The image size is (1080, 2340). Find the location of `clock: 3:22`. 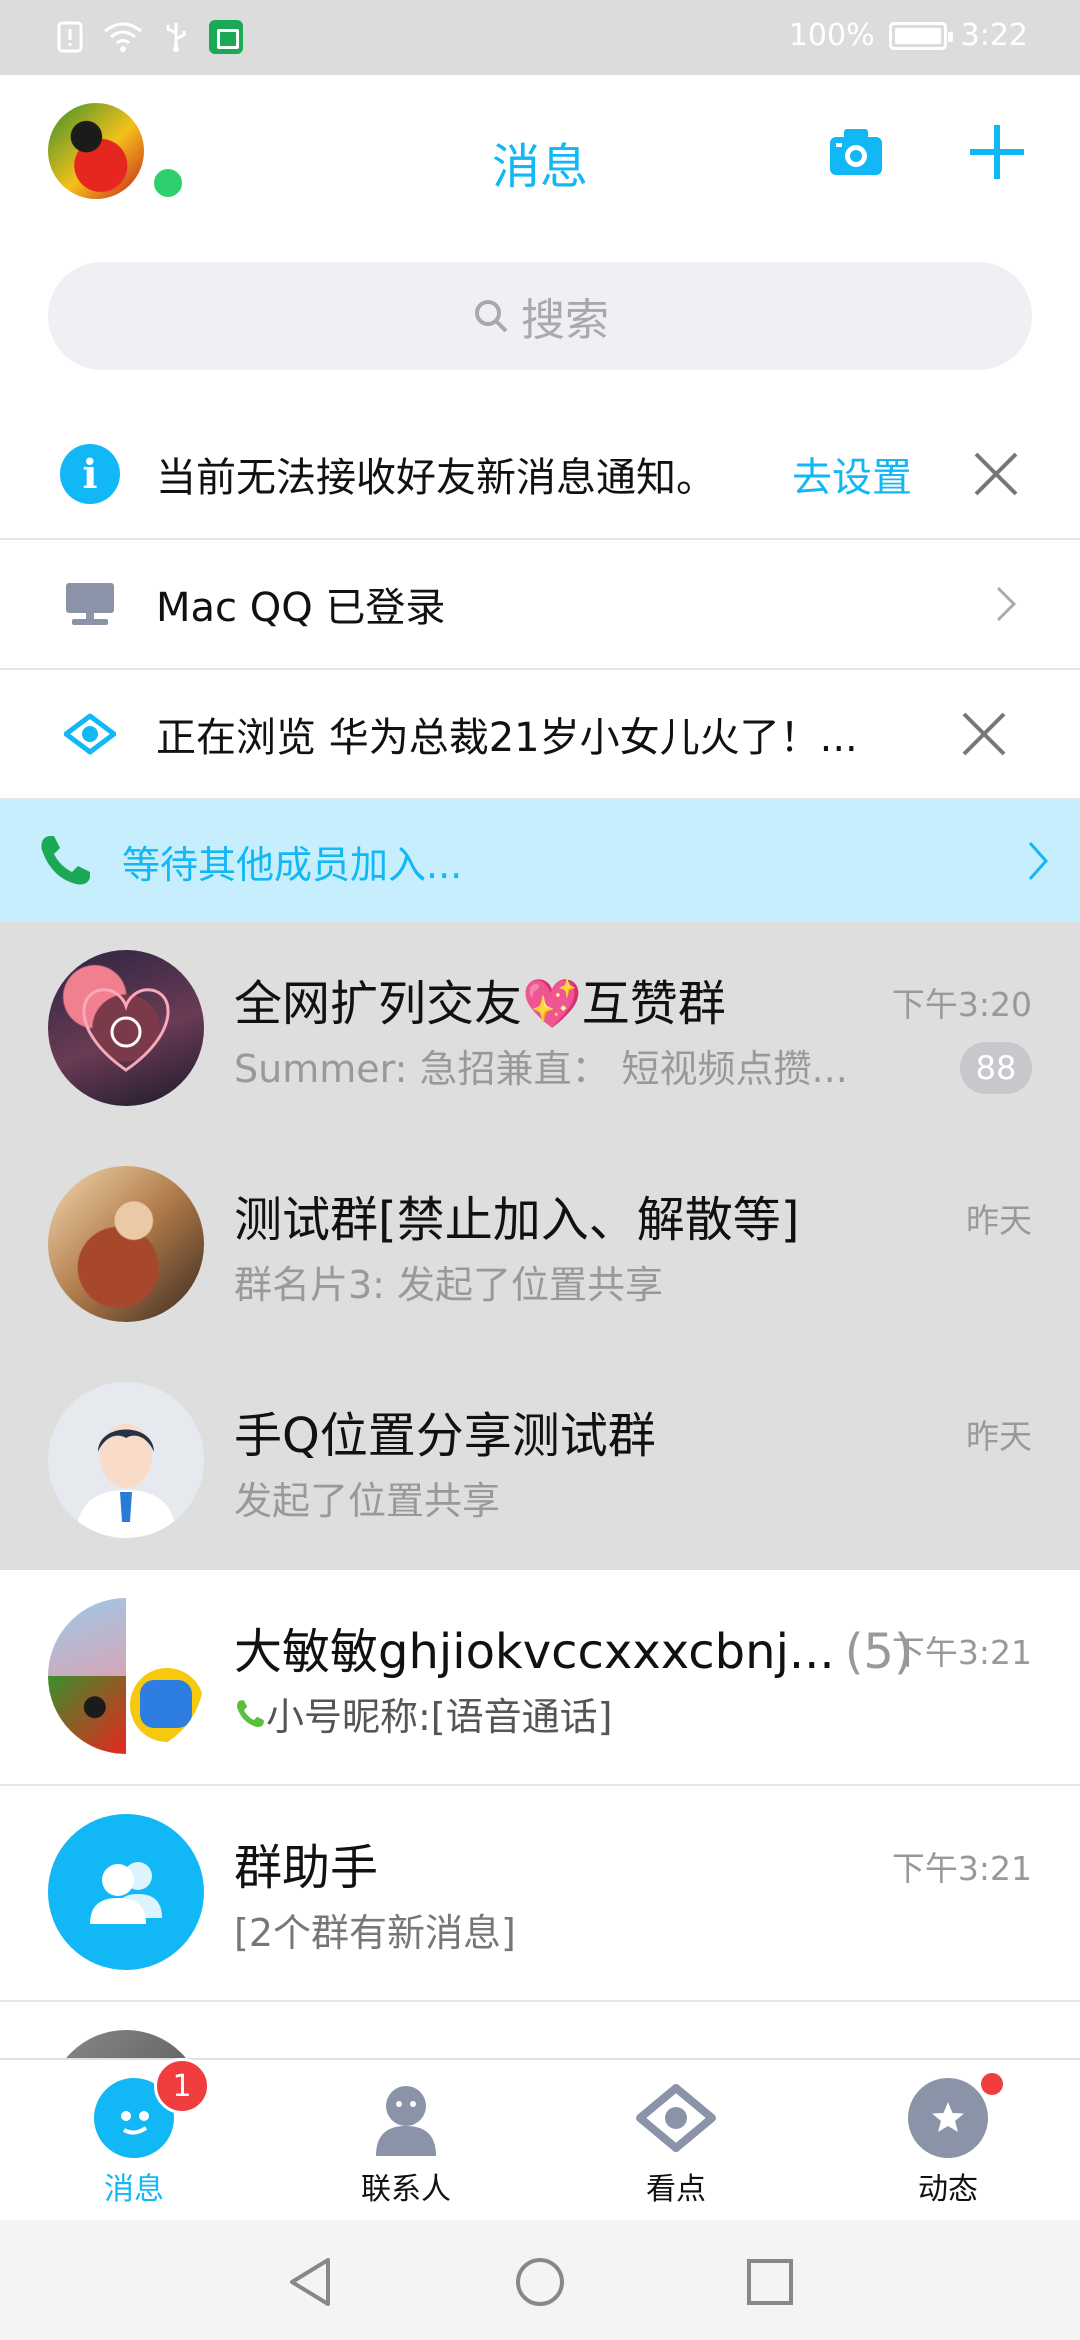

clock: 3:22 is located at coordinates (994, 35).